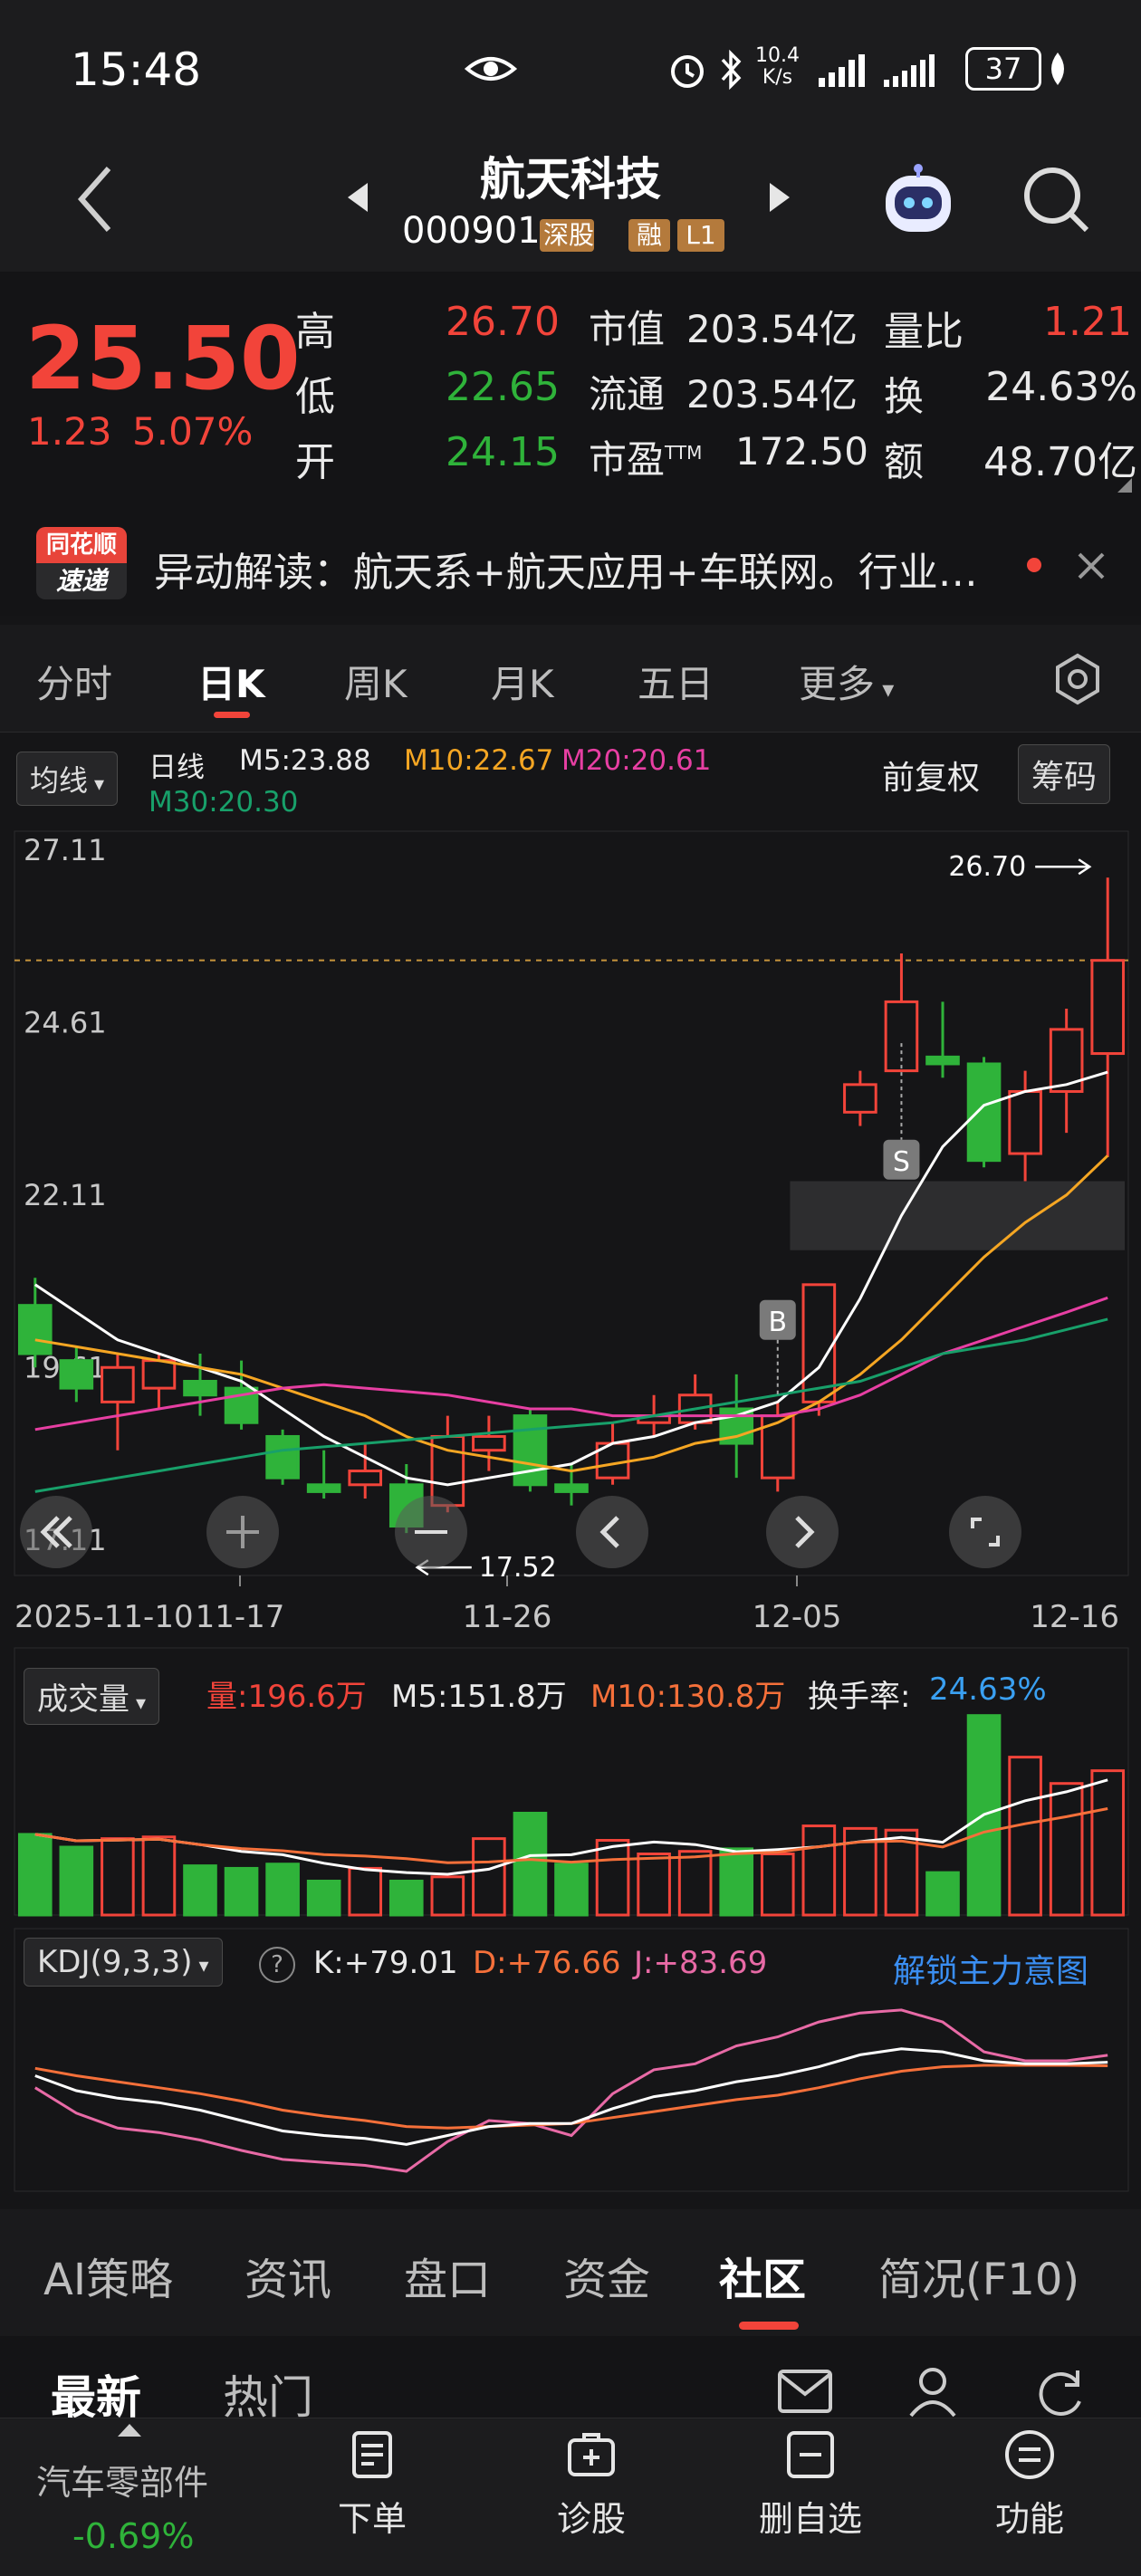  I want to click on mail-icon, so click(805, 2391).